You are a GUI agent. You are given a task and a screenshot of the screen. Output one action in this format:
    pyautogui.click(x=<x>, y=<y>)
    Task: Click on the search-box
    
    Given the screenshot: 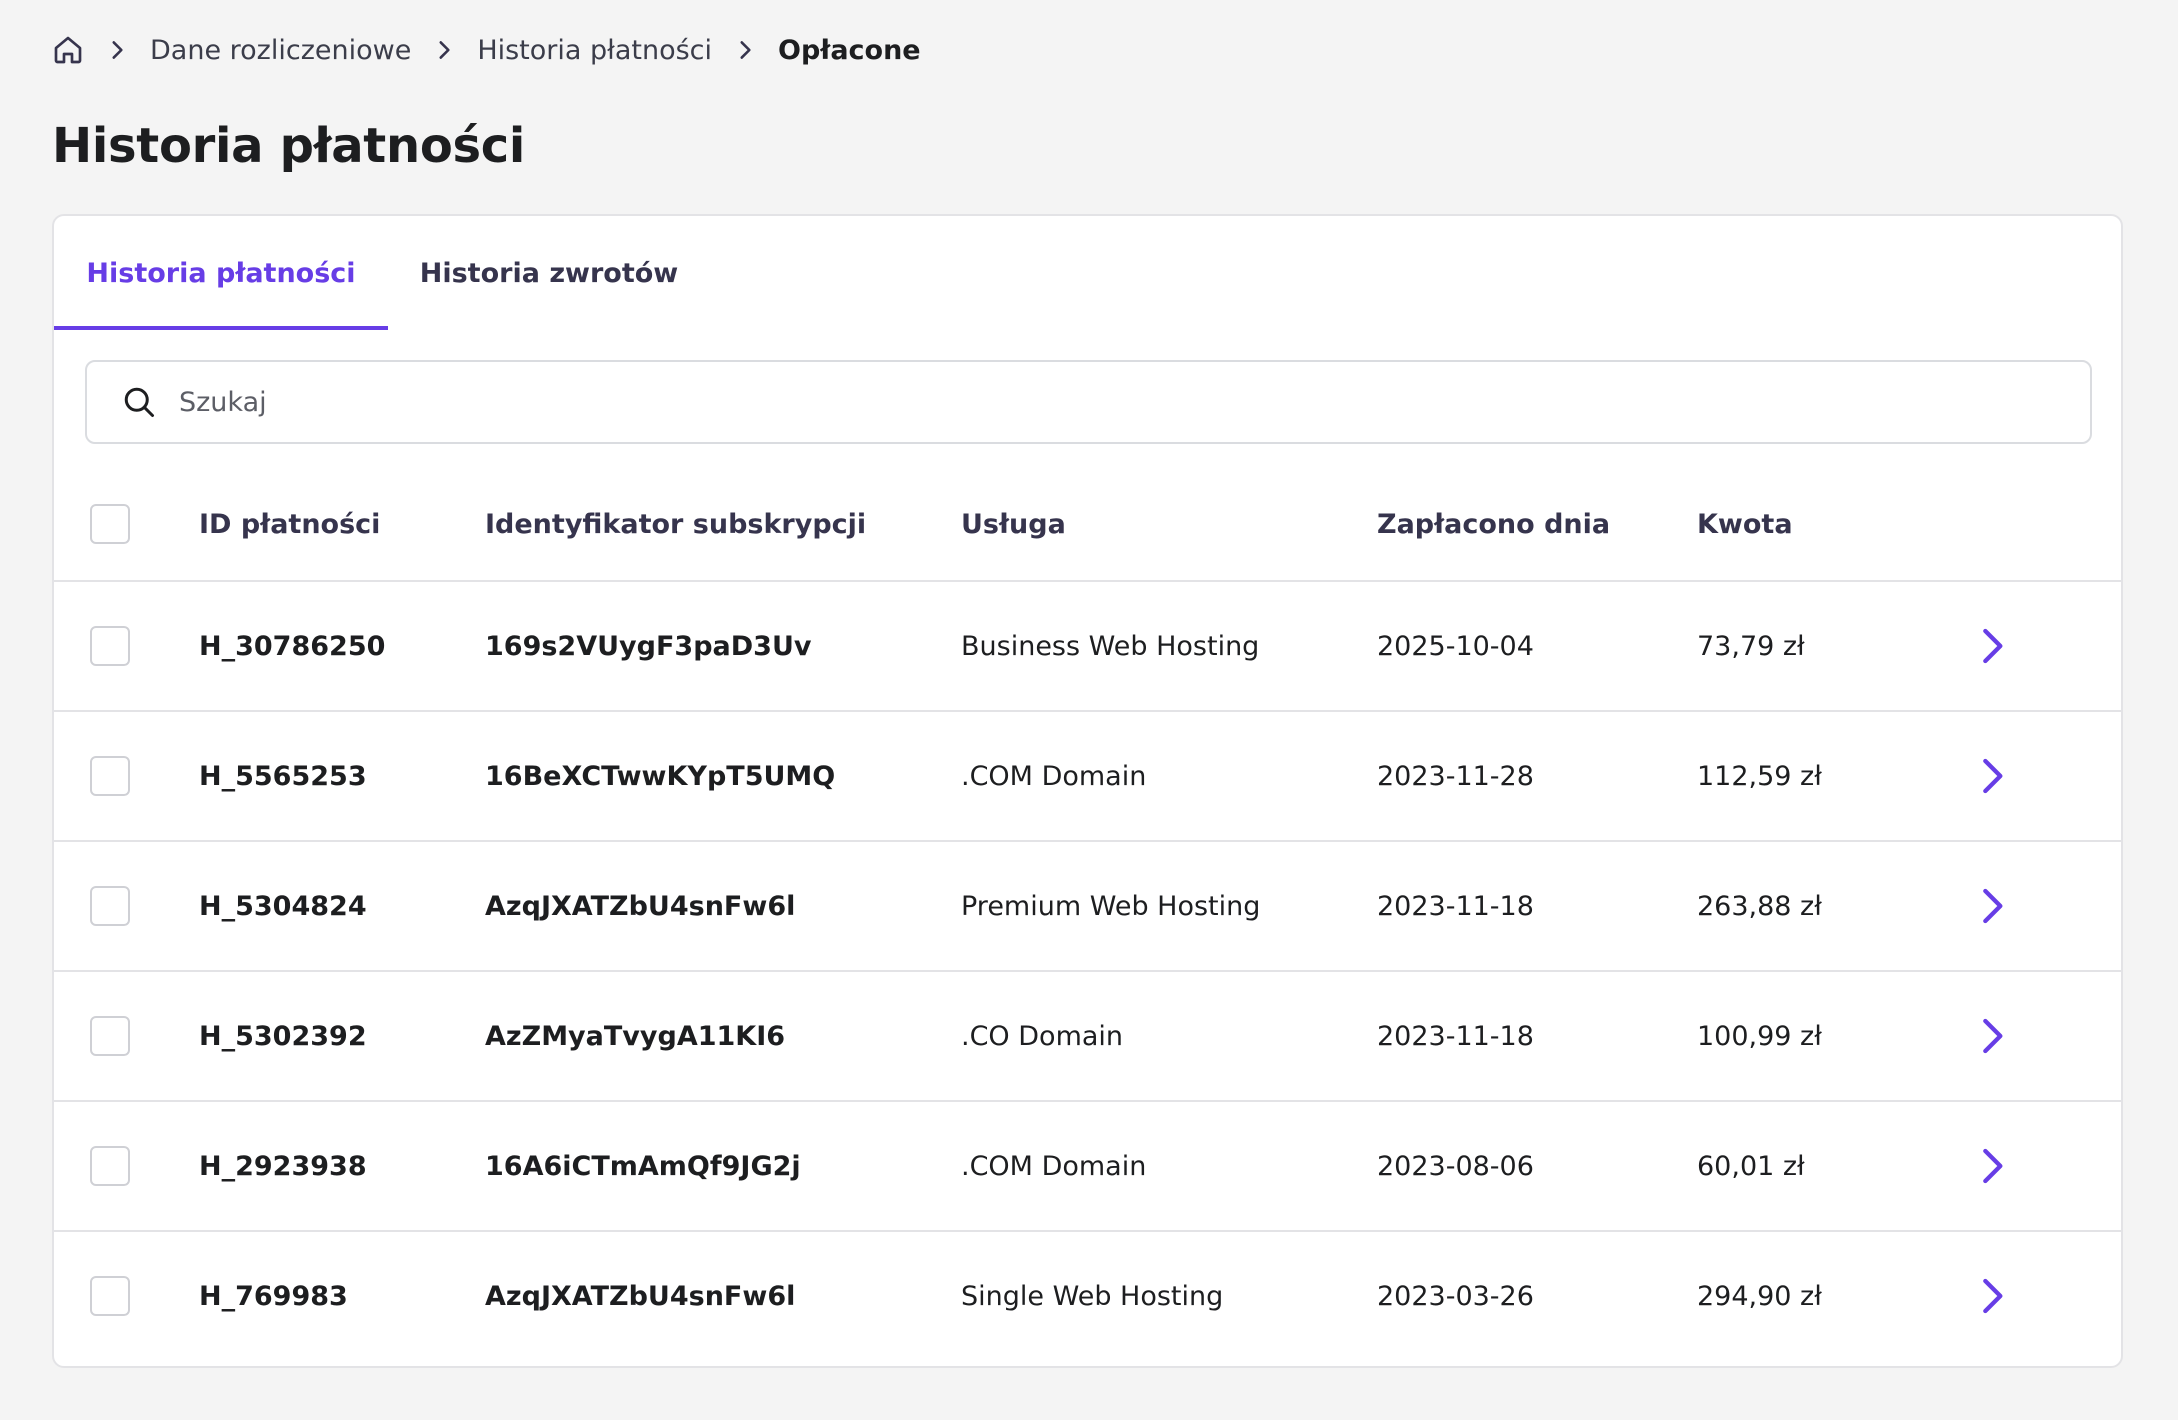 What is the action you would take?
    pyautogui.click(x=1088, y=402)
    